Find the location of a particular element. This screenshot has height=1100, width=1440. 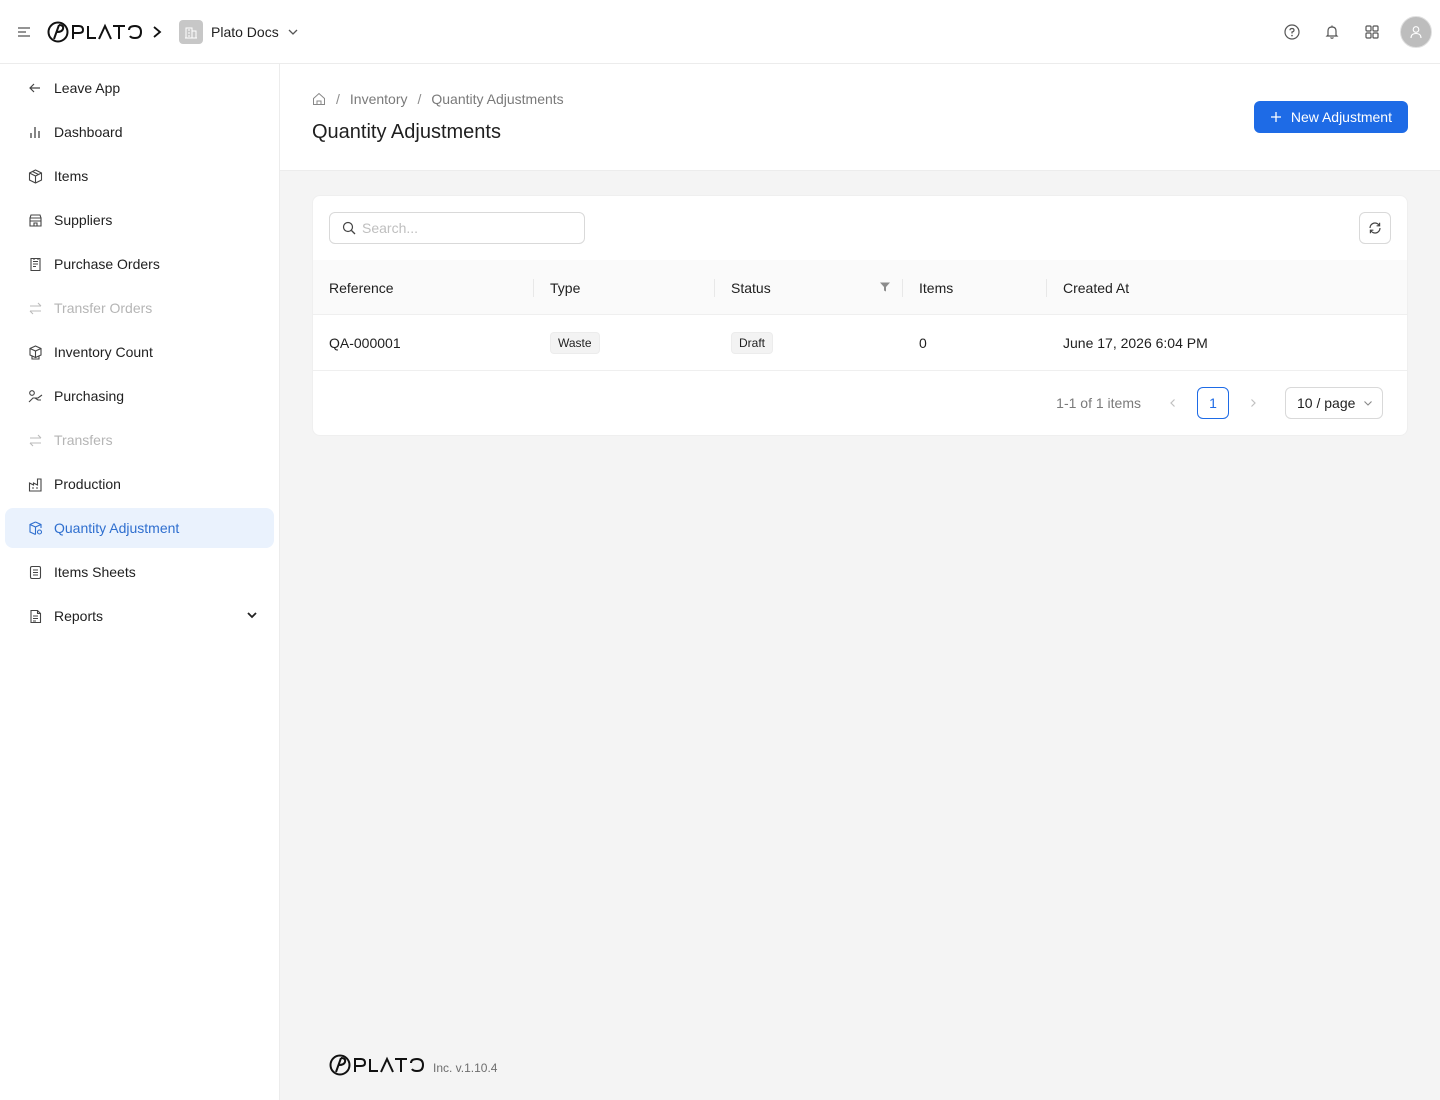

sidebar-item-label: Purchasing is located at coordinates (89, 396).